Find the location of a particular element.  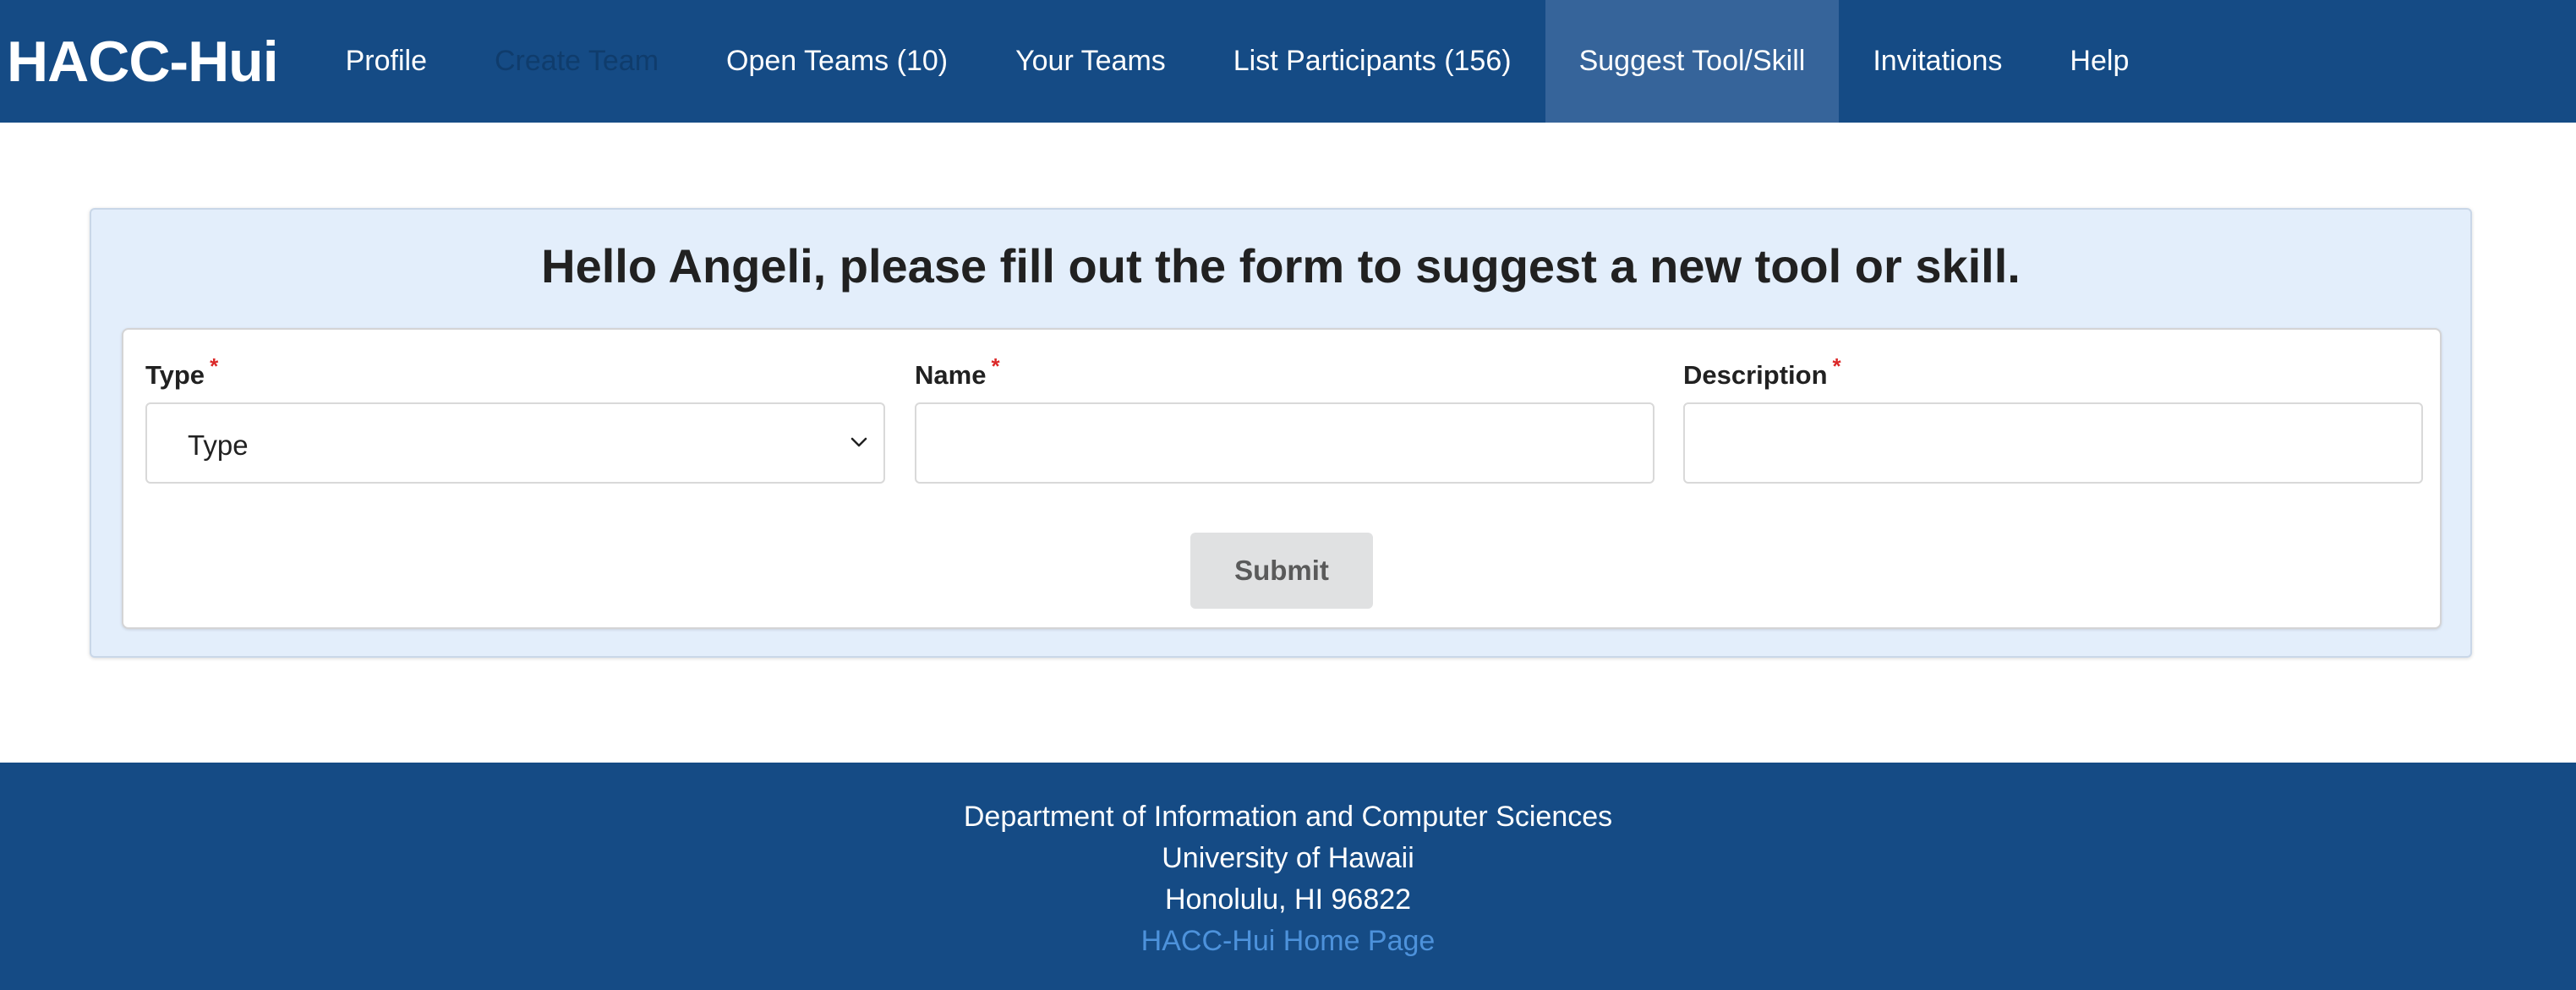

type-label: Type * is located at coordinates (515, 373).